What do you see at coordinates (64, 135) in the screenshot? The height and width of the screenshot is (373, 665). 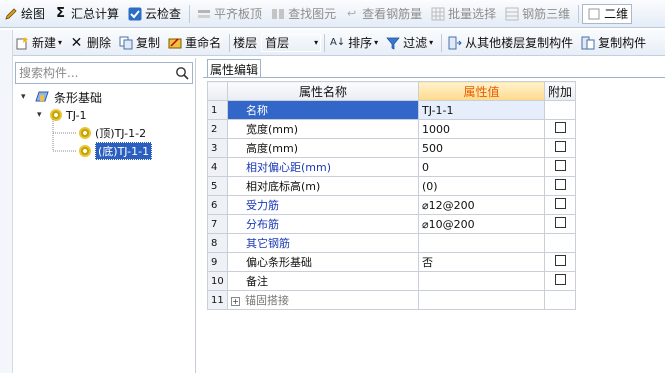 I see `tree-connector-lines` at bounding box center [64, 135].